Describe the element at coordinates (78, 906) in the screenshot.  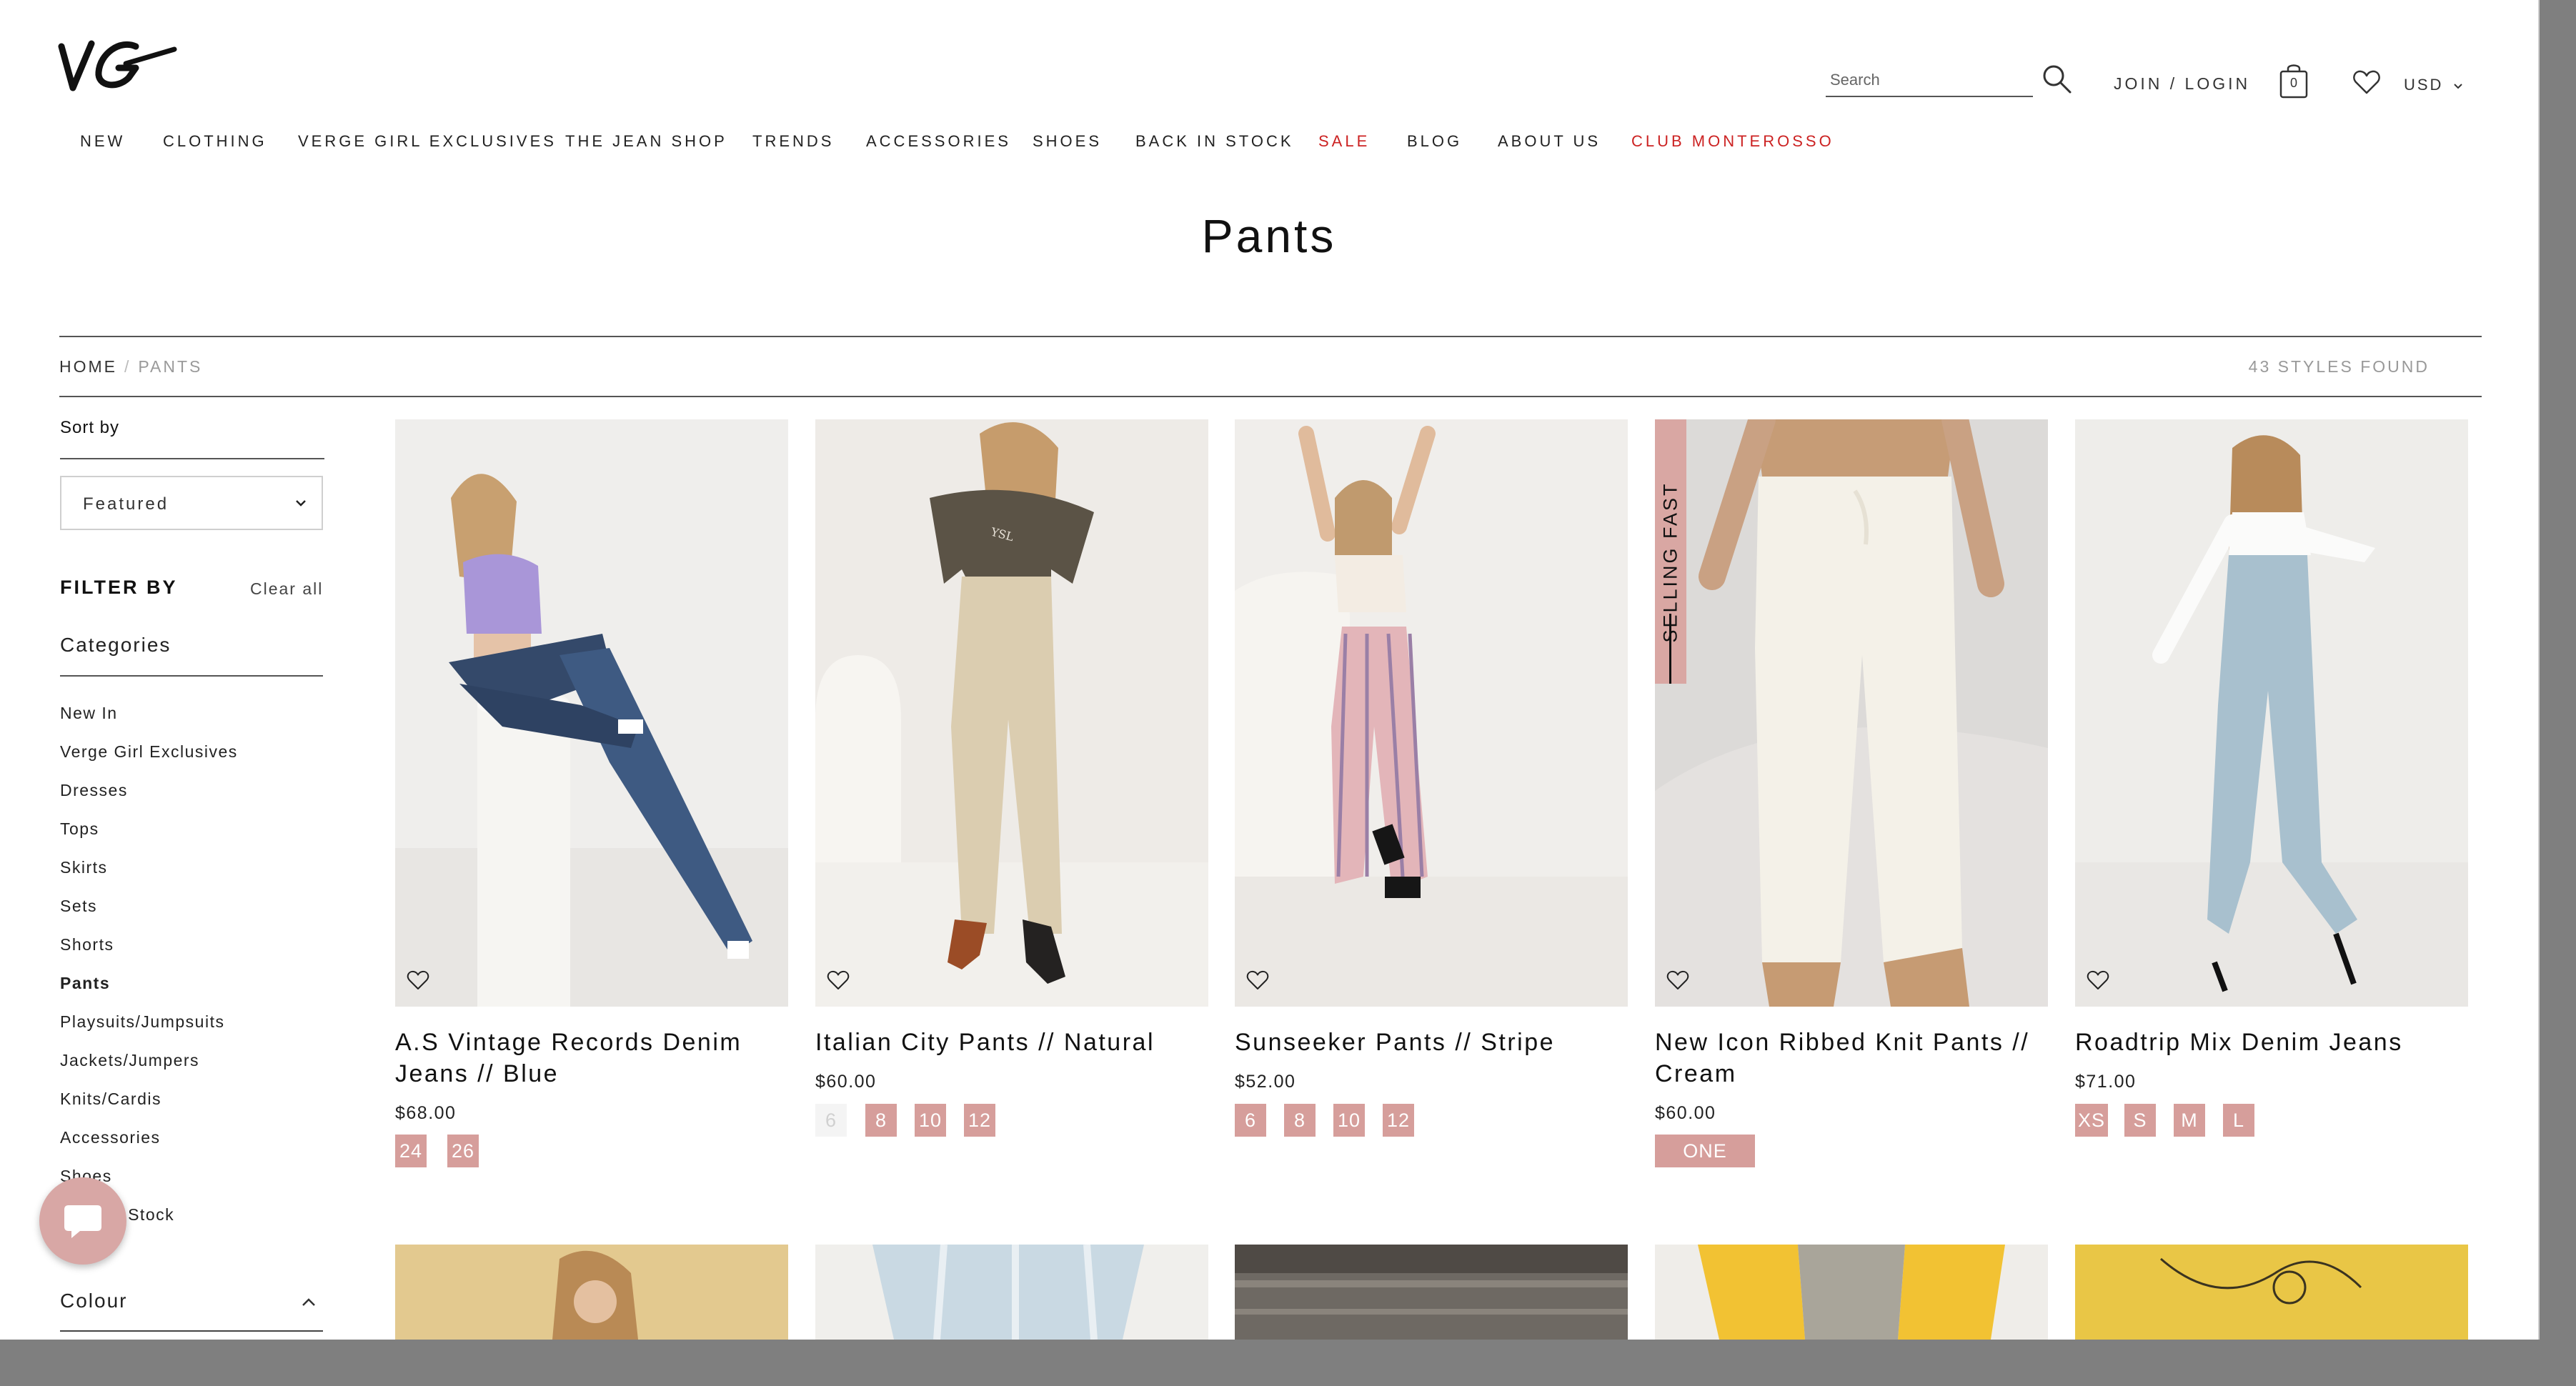
I see `category-link: Sets` at that location.